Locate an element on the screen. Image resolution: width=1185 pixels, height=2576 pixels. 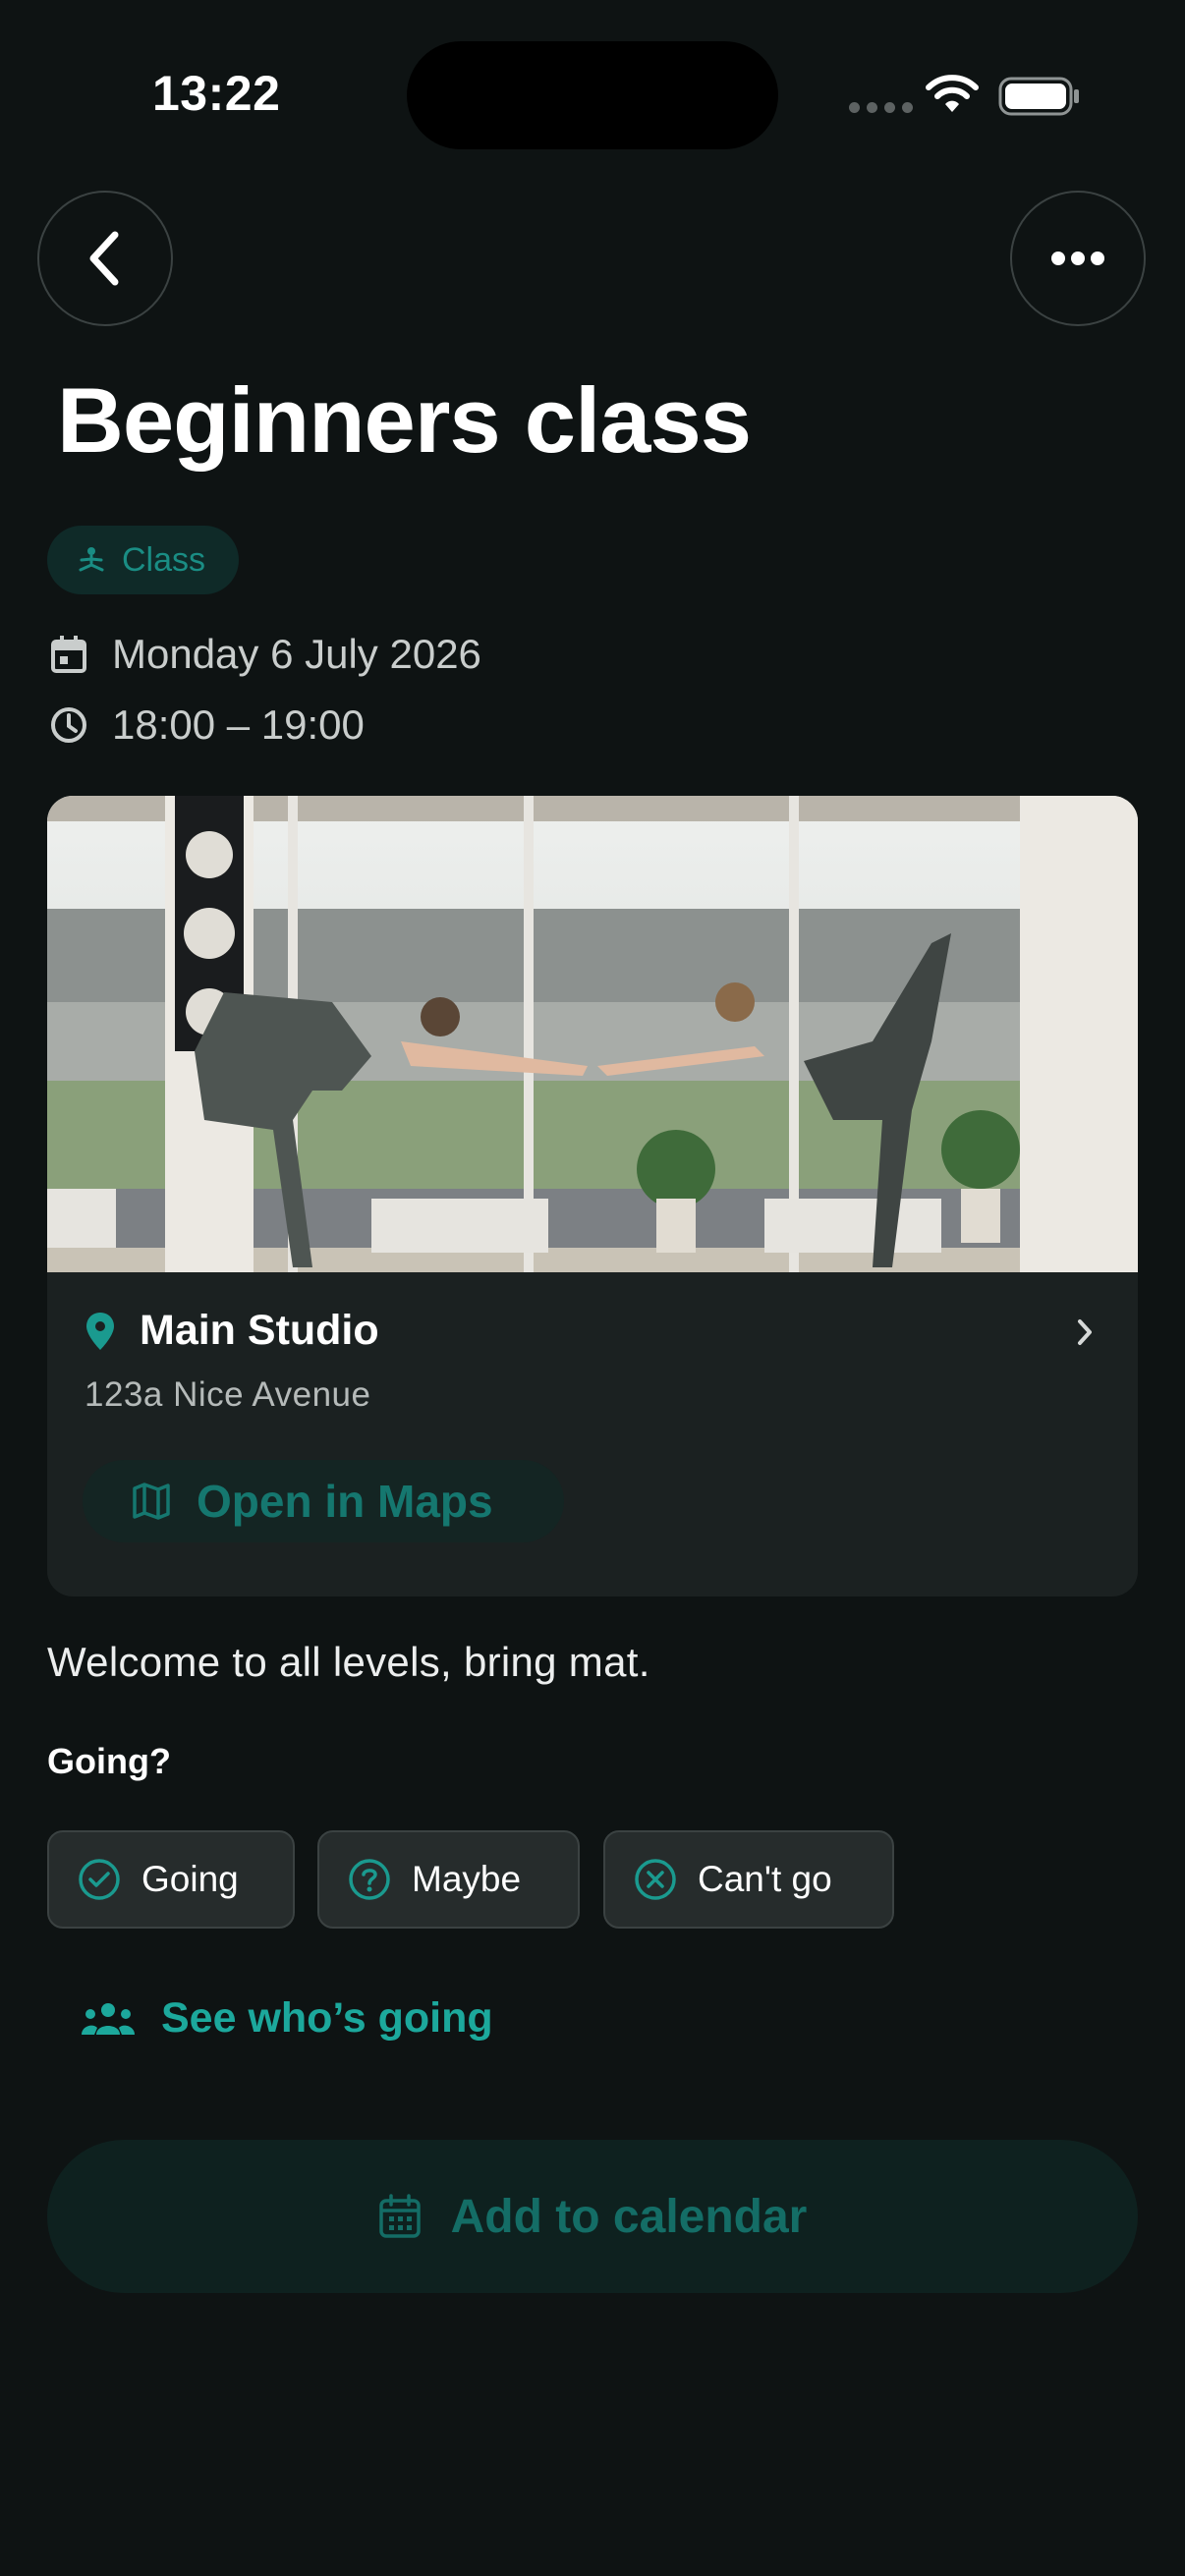
rsvp-maybe-label: Maybe is located at coordinates (467, 1879).